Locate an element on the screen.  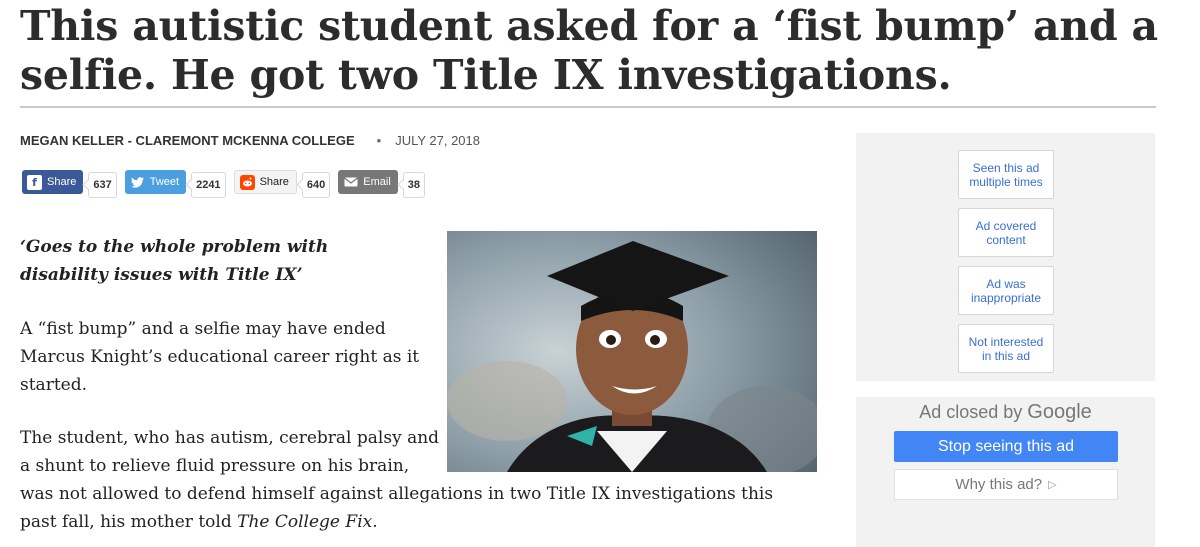
twitter-share: Tweet 2241 is located at coordinates (175, 182).